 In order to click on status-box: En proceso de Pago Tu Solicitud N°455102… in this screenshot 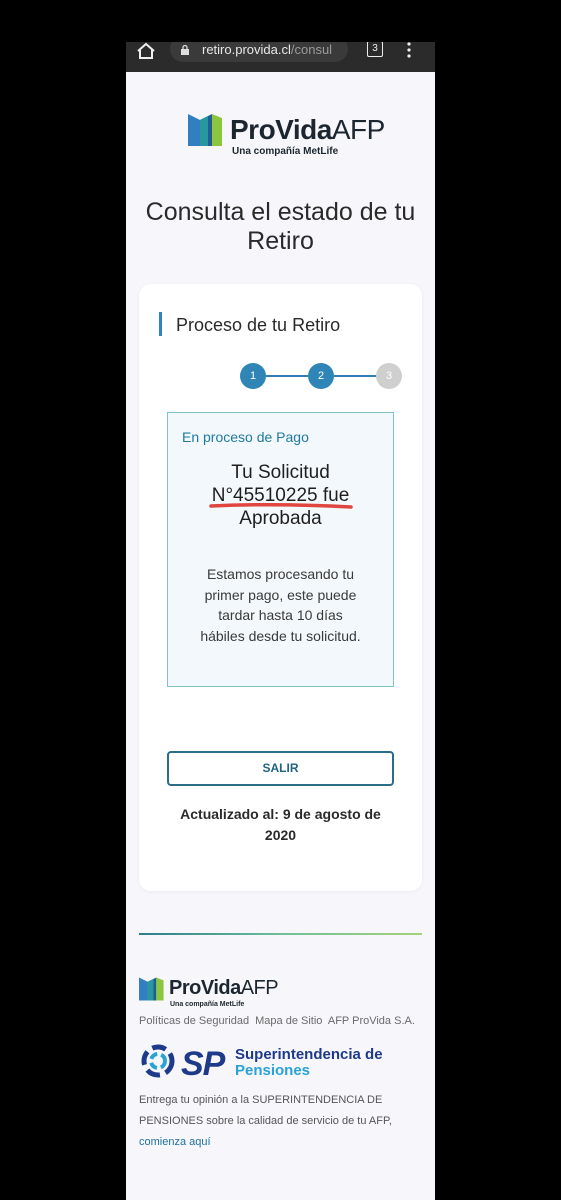, I will do `click(280, 549)`.